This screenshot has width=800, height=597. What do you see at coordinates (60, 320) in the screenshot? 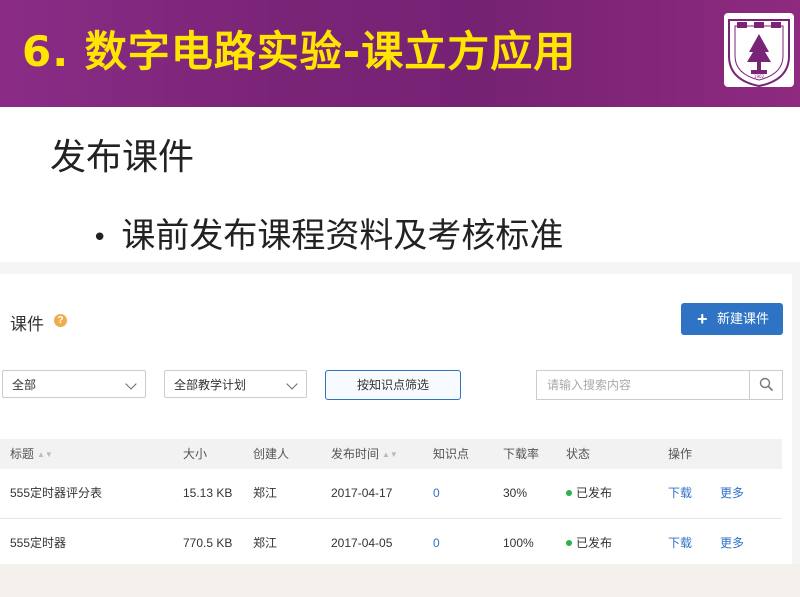
I see `help-icon: ?` at bounding box center [60, 320].